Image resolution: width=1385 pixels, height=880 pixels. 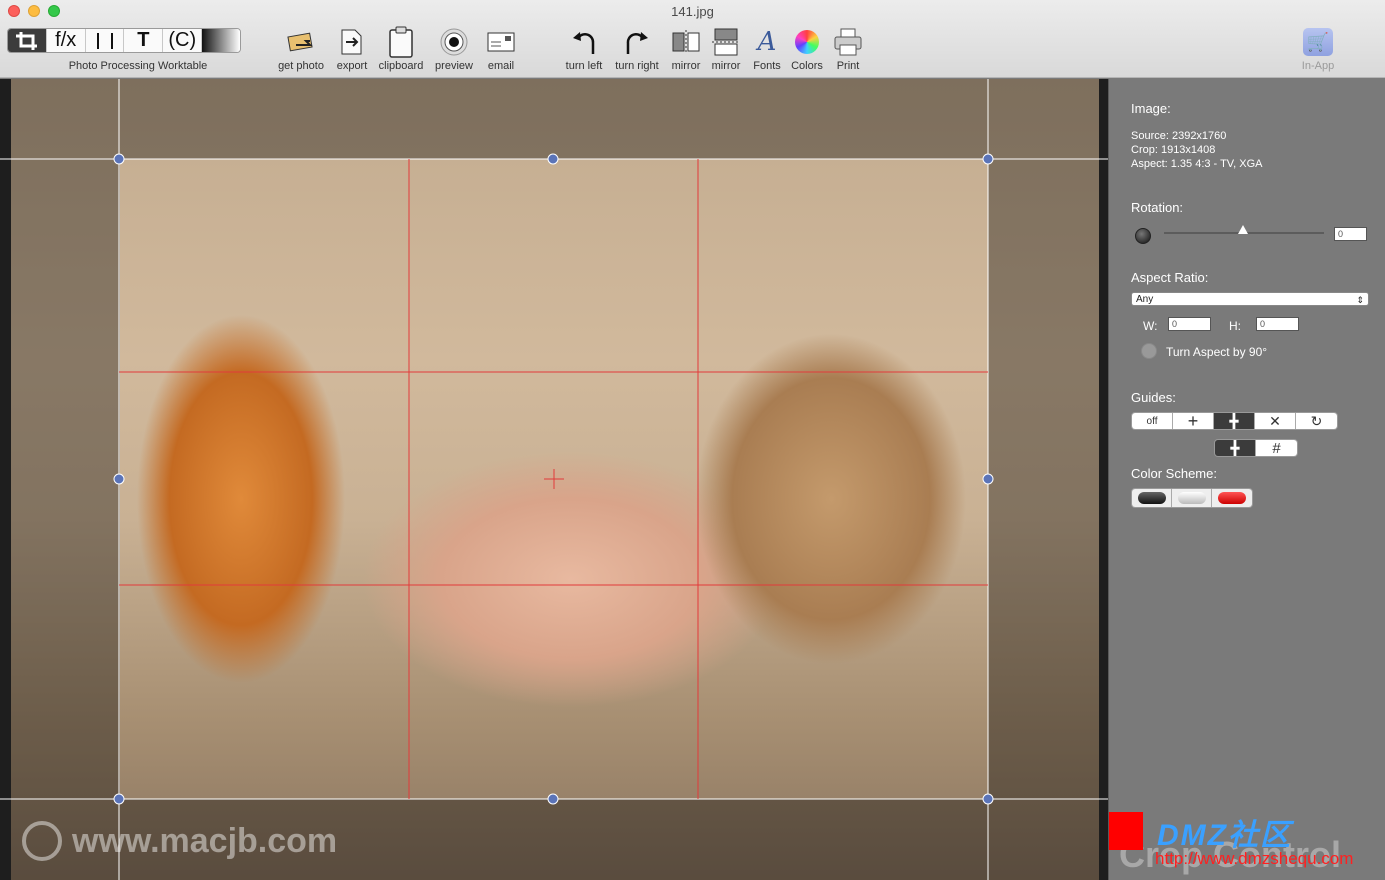 I want to click on crop-handle-top, so click(x=553, y=159).